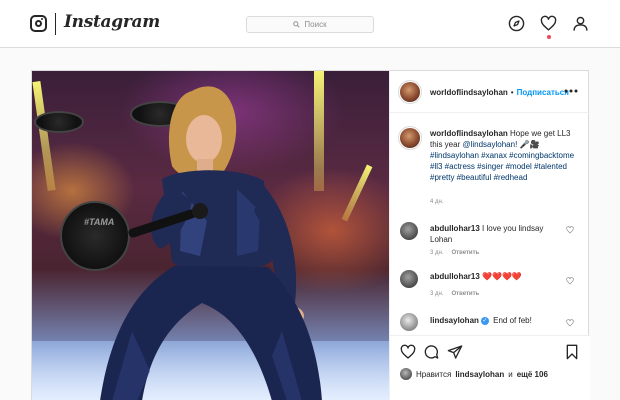 This screenshot has height=400, width=620. I want to click on author-avatar, so click(410, 92).